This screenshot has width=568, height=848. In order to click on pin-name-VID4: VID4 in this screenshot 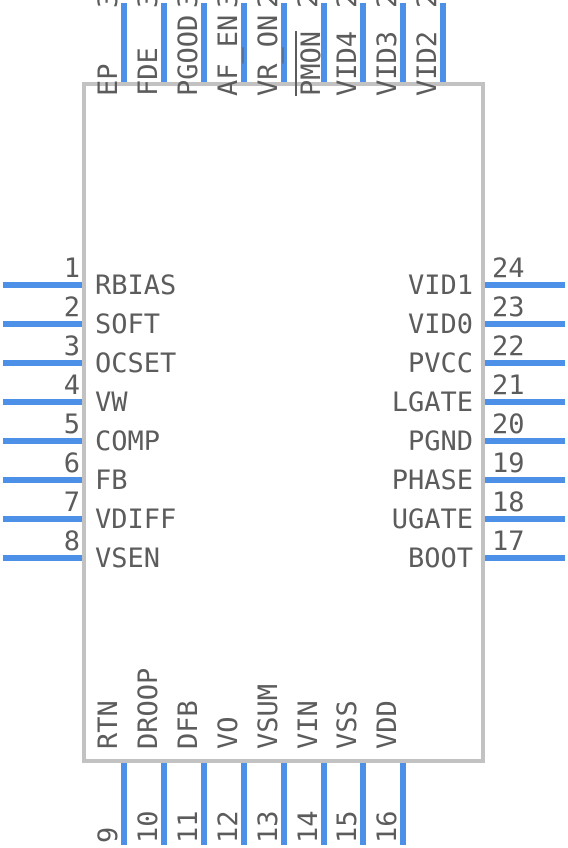, I will do `click(348, 63)`.